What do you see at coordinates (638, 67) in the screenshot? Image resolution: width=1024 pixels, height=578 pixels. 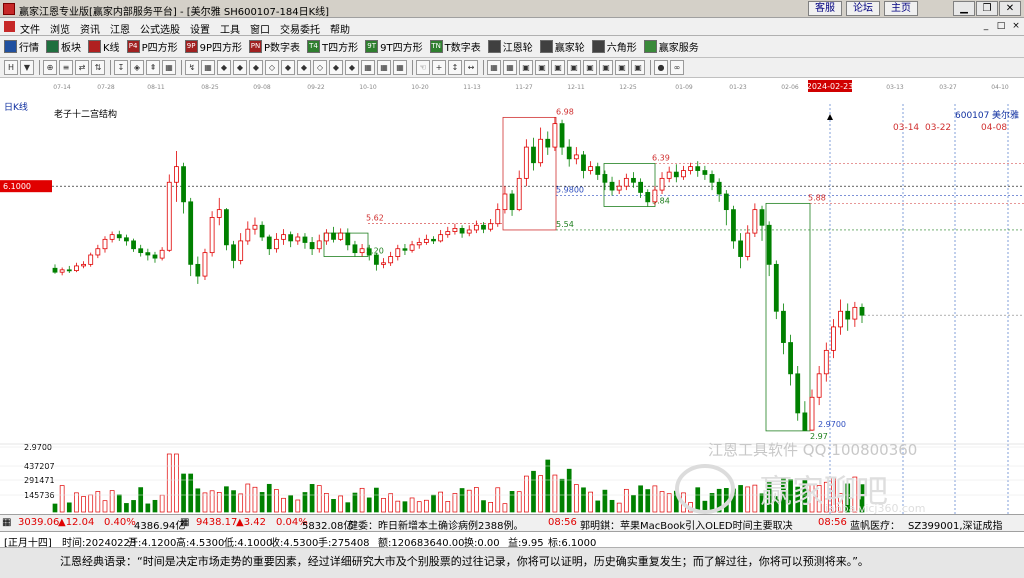 I see `drawing-tool-37-icon: ▣` at bounding box center [638, 67].